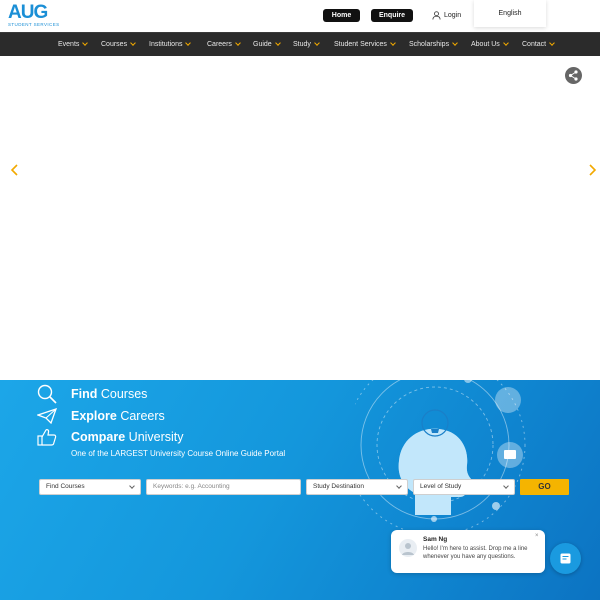 The height and width of the screenshot is (600, 600). I want to click on nav-label: Guide, so click(262, 44).